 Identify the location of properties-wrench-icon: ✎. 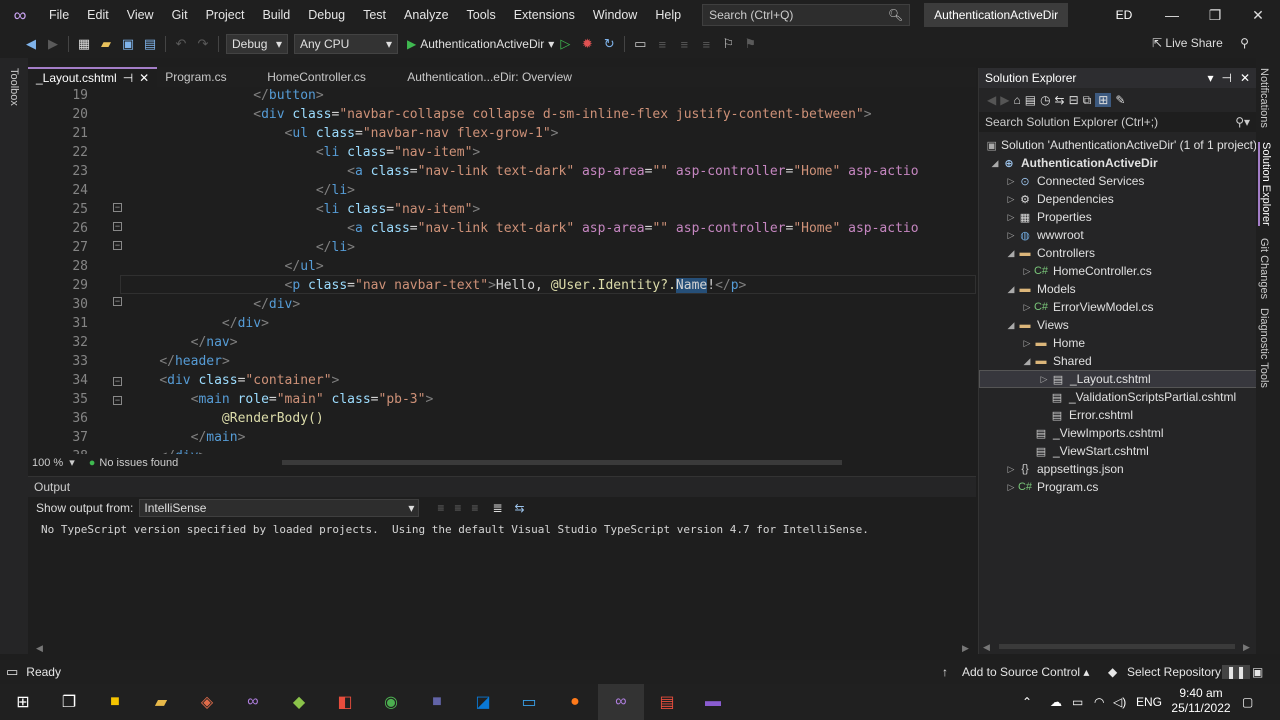
(1120, 100).